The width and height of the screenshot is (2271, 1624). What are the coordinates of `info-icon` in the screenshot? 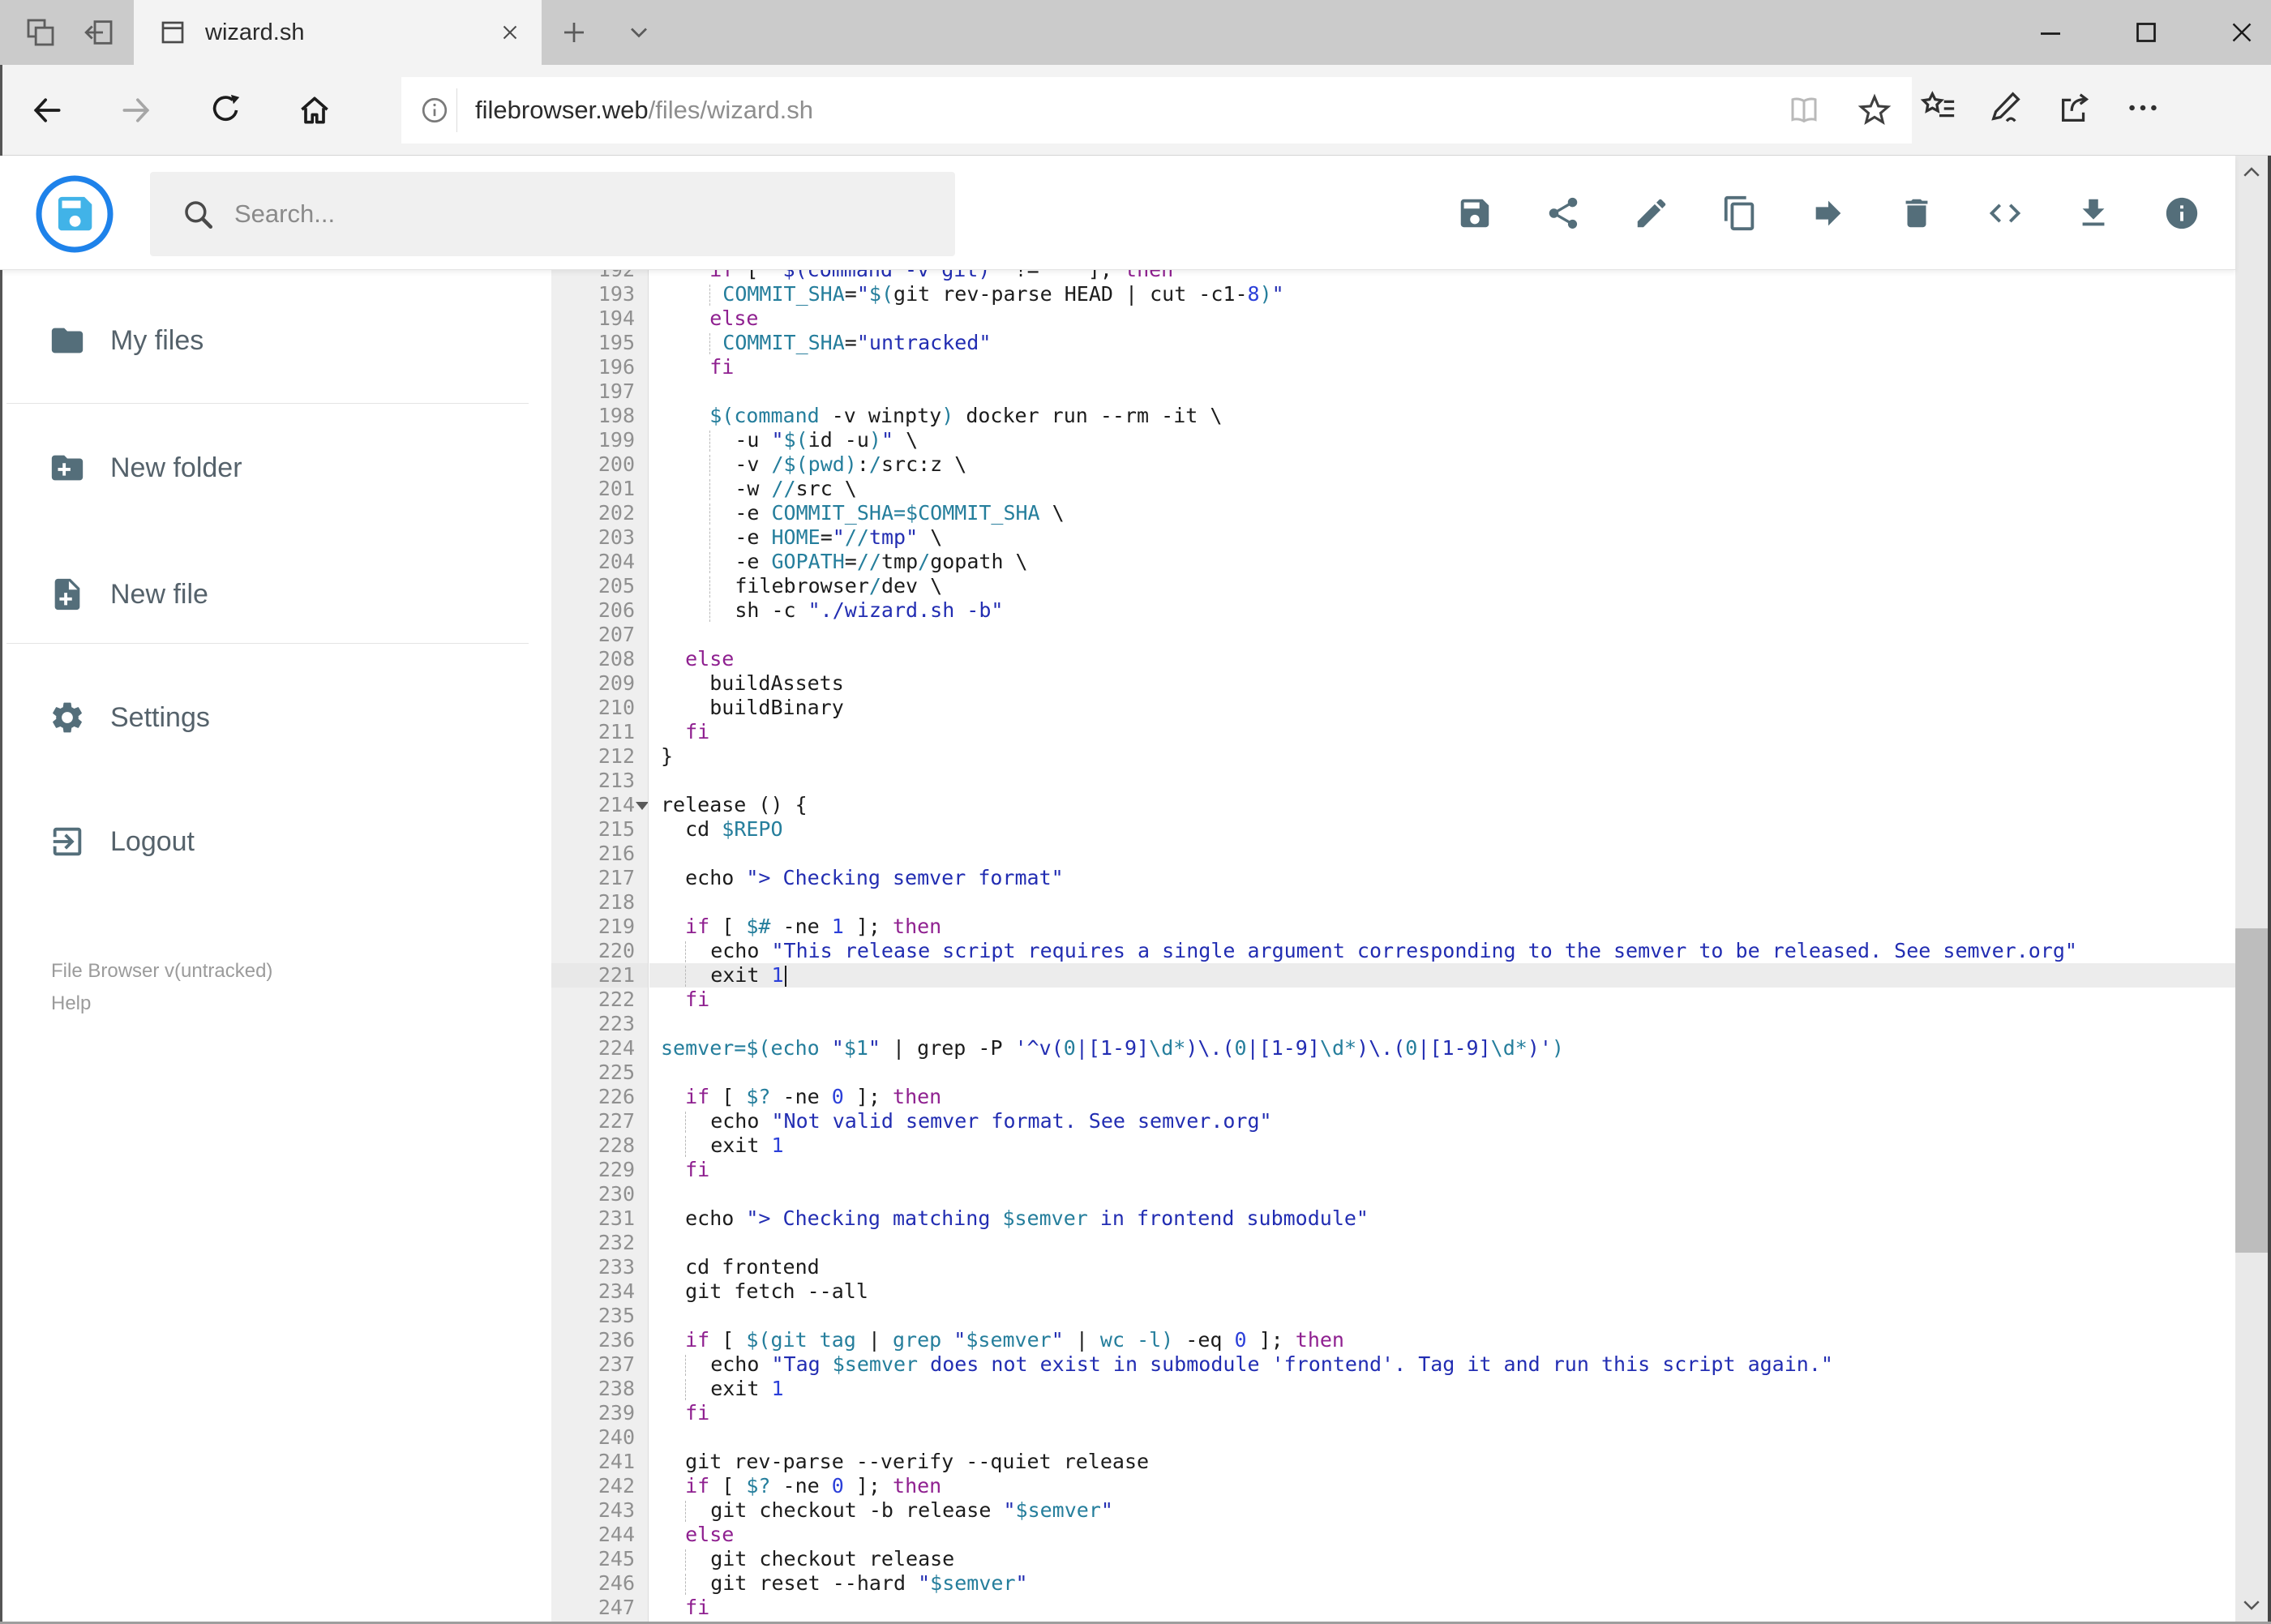 It's located at (2181, 214).